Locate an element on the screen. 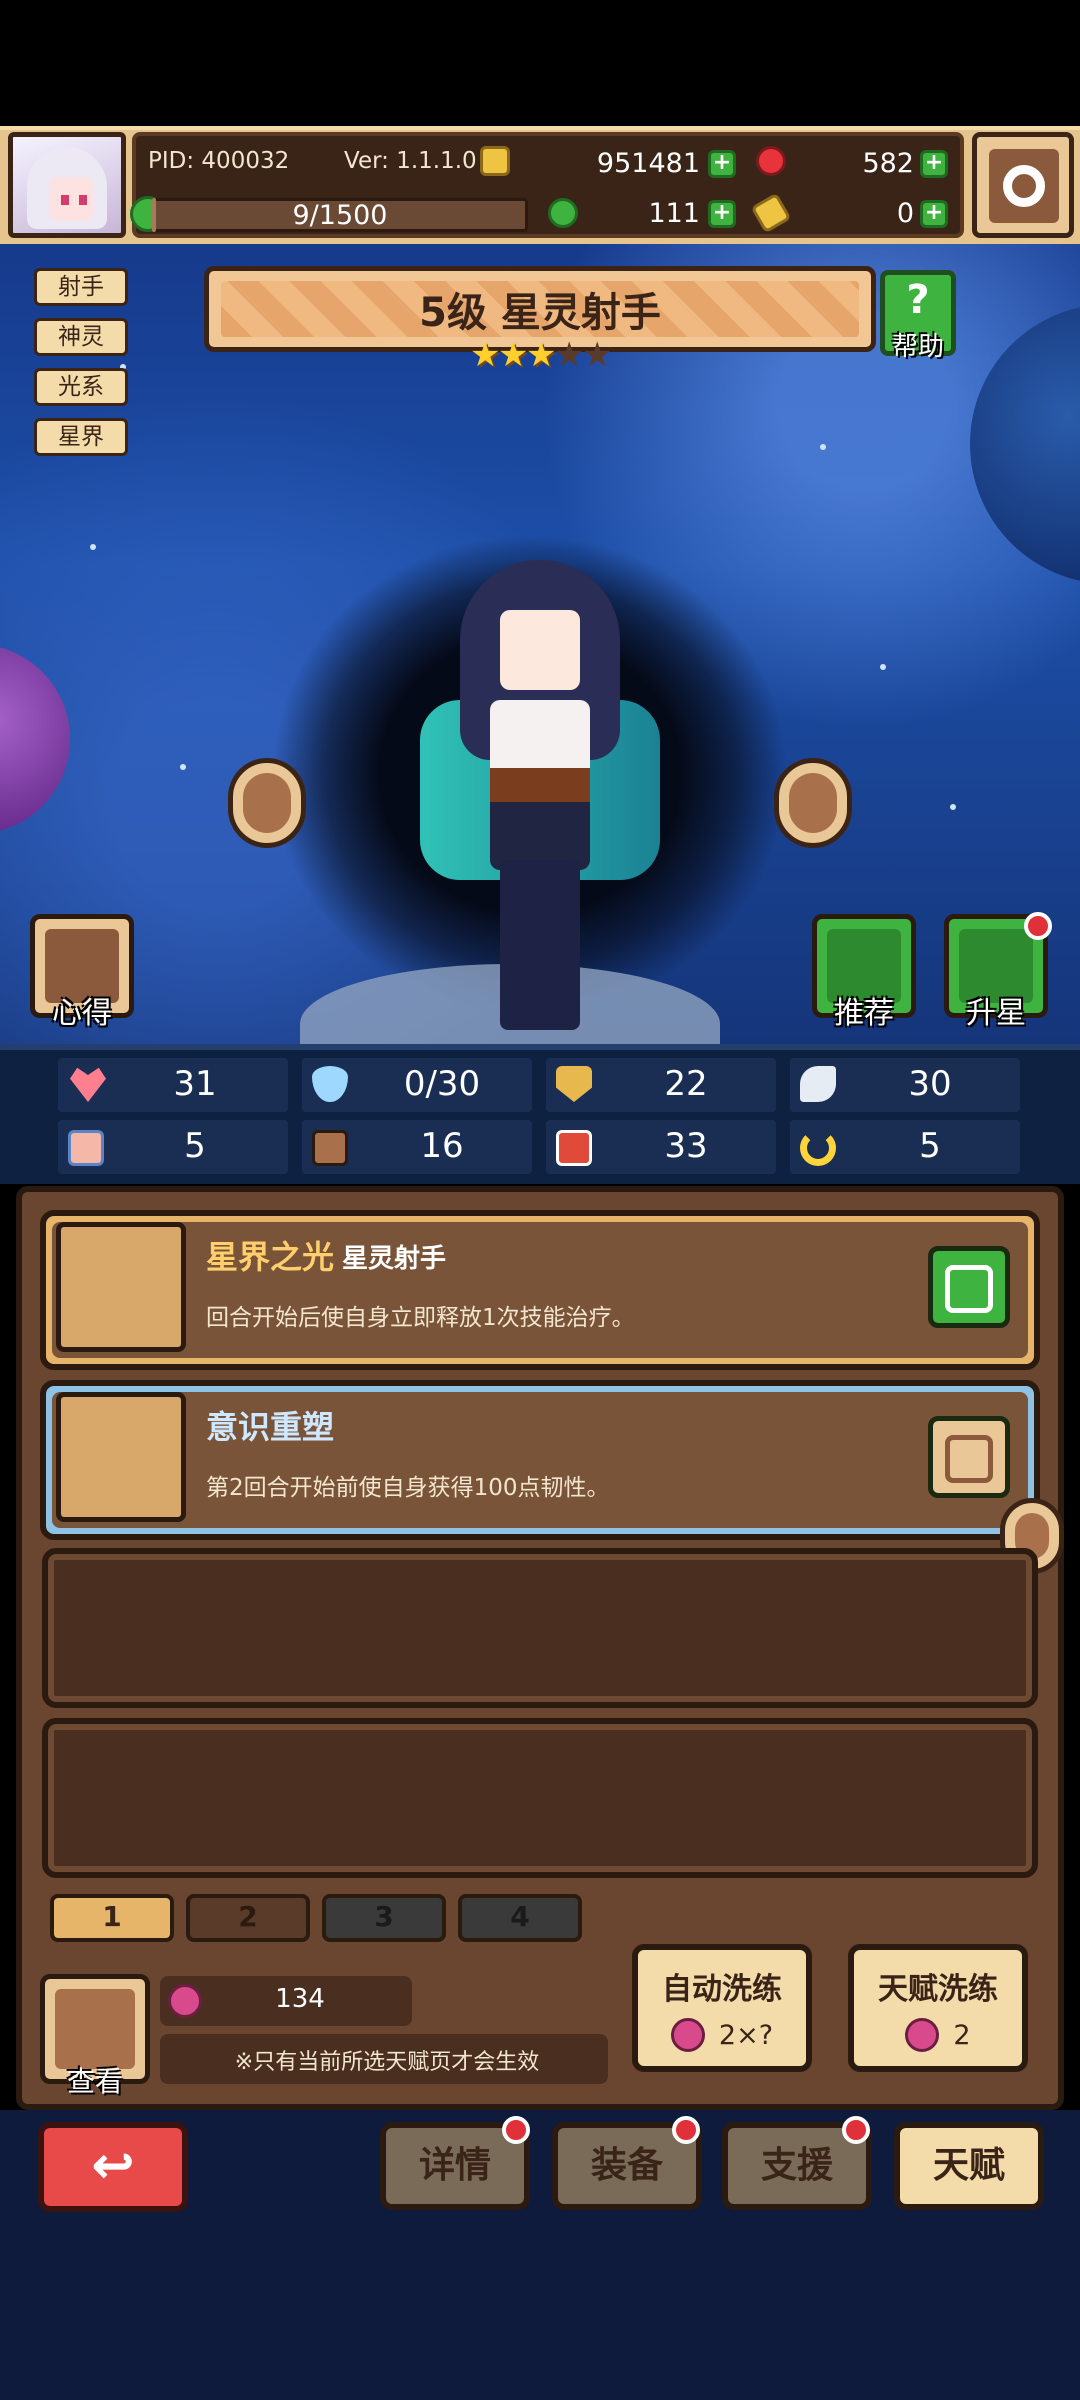 The height and width of the screenshot is (2400, 1080). gem-amount: 582 is located at coordinates (888, 163).